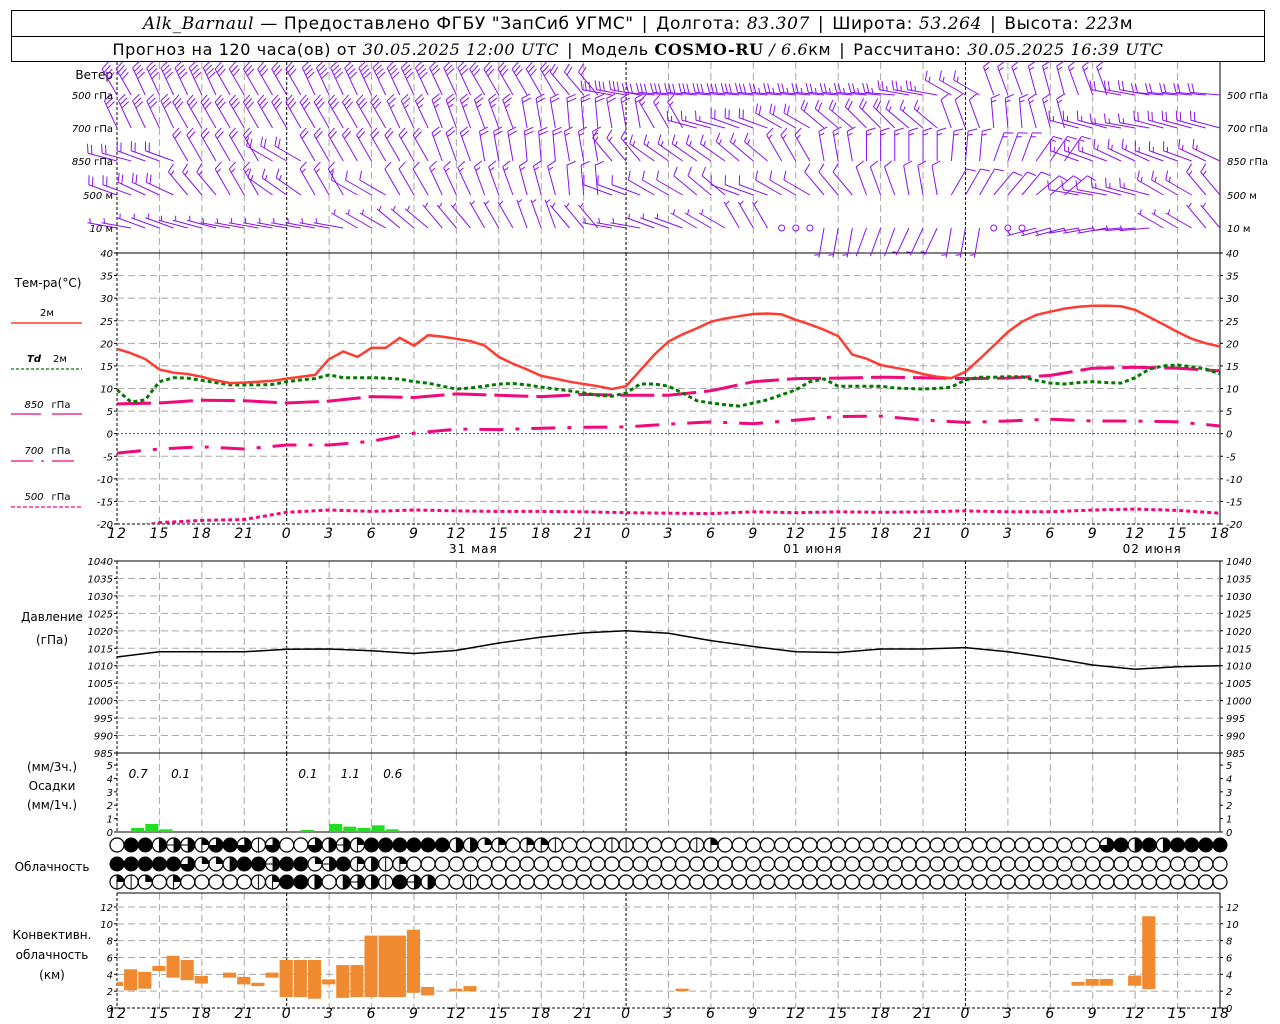 This screenshot has height=1024, width=1280. I want to click on y-tick-label-left: 6, so click(110, 958).